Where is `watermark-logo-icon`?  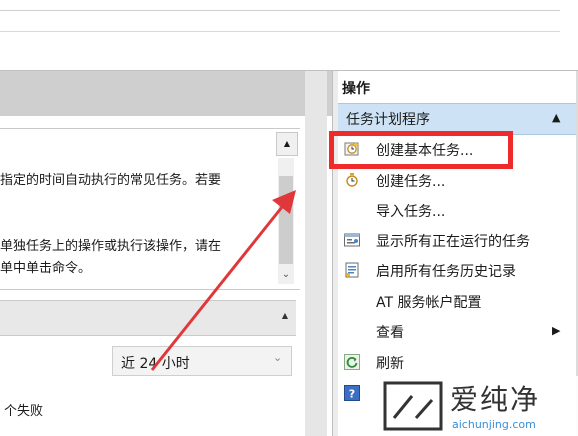
watermark-logo-icon is located at coordinates (413, 406).